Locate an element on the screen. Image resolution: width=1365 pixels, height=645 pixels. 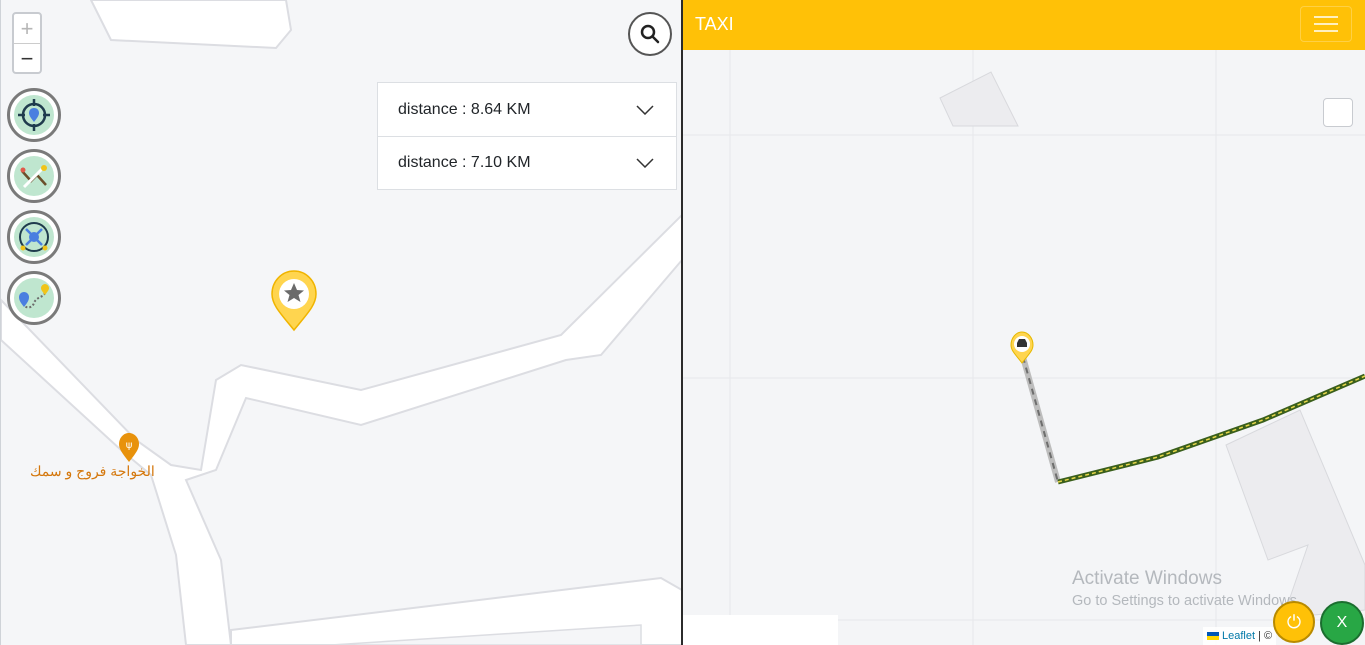
map-building is located at coordinates (979, 99).